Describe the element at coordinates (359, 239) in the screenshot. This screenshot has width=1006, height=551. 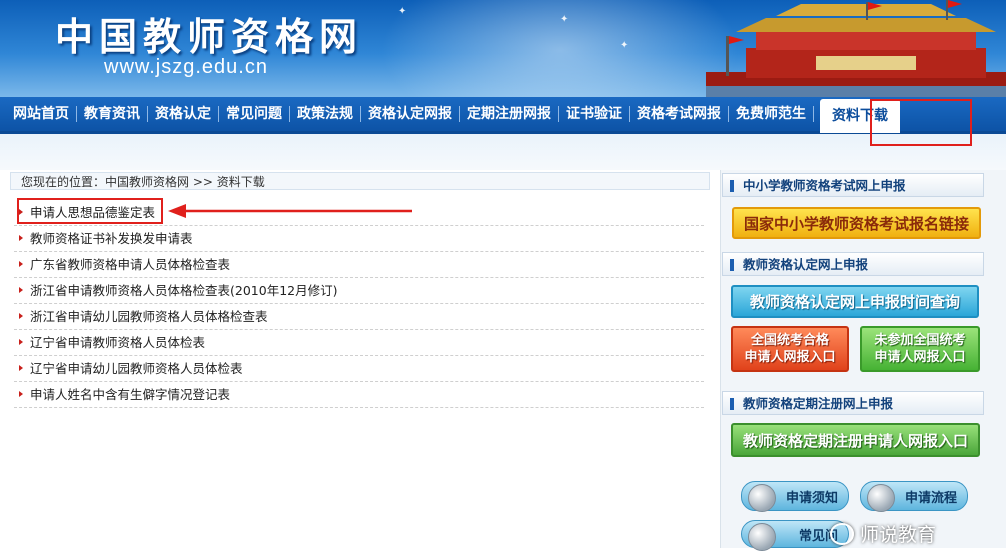
I see `list-item: 教师资格证书补发换发申请表` at that location.